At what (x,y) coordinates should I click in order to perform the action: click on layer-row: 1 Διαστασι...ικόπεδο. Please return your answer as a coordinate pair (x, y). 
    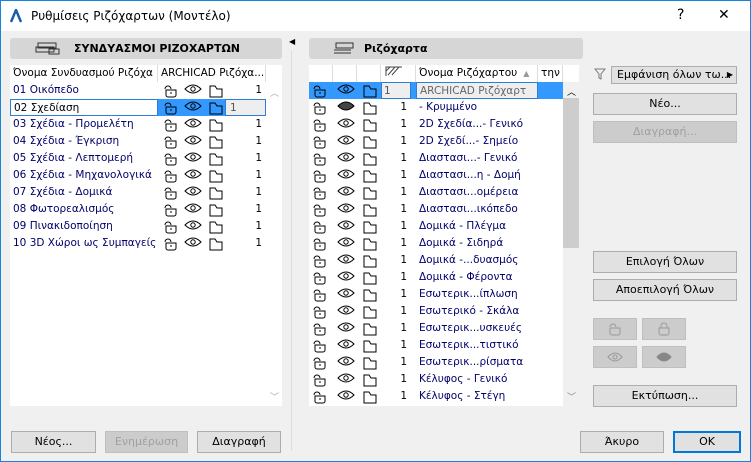
    Looking at the image, I should click on (436, 209).